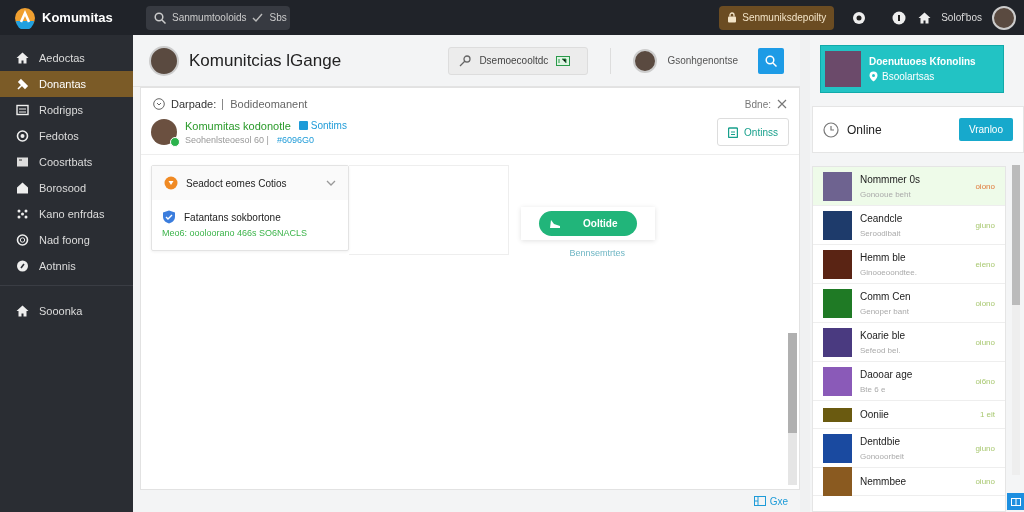 Image resolution: width=1024 pixels, height=512 pixels. I want to click on search-field: Sanmumtooloids Sbs, so click(218, 17).